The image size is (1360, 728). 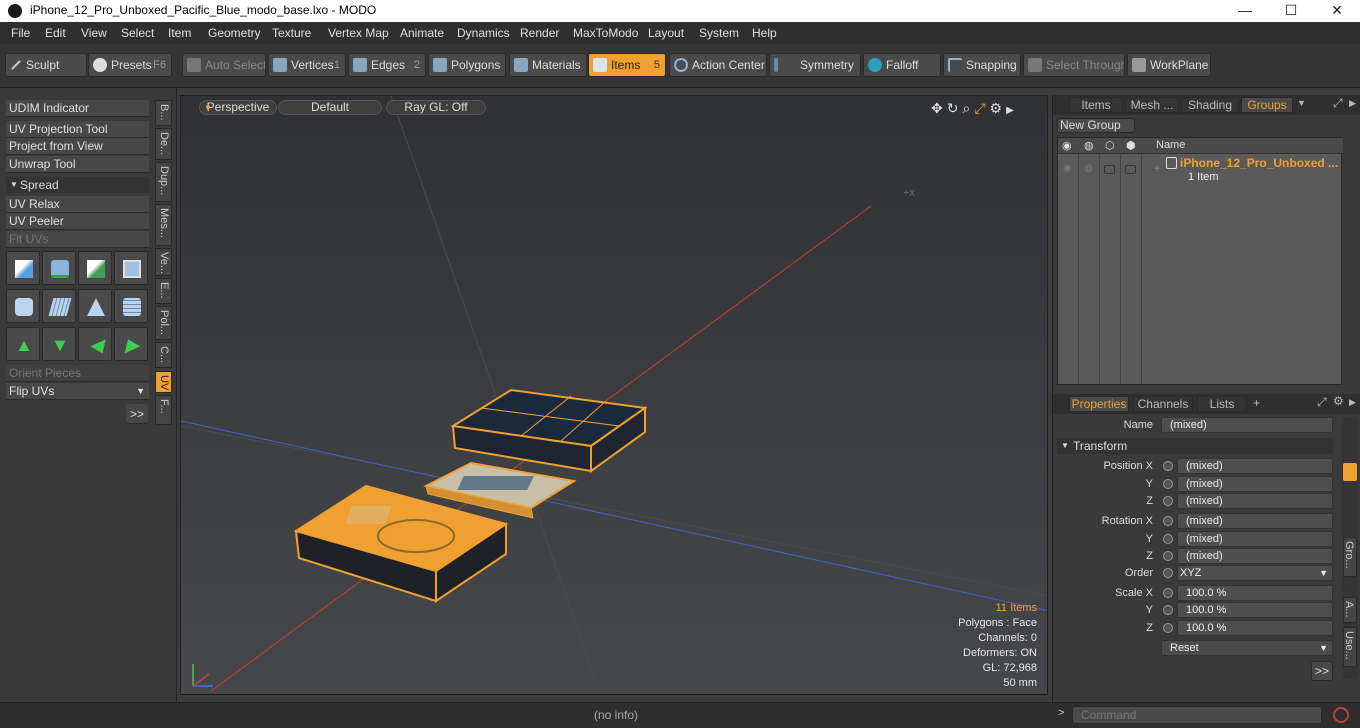 What do you see at coordinates (955, 108) in the screenshot?
I see `rotate-view-icon: ↻` at bounding box center [955, 108].